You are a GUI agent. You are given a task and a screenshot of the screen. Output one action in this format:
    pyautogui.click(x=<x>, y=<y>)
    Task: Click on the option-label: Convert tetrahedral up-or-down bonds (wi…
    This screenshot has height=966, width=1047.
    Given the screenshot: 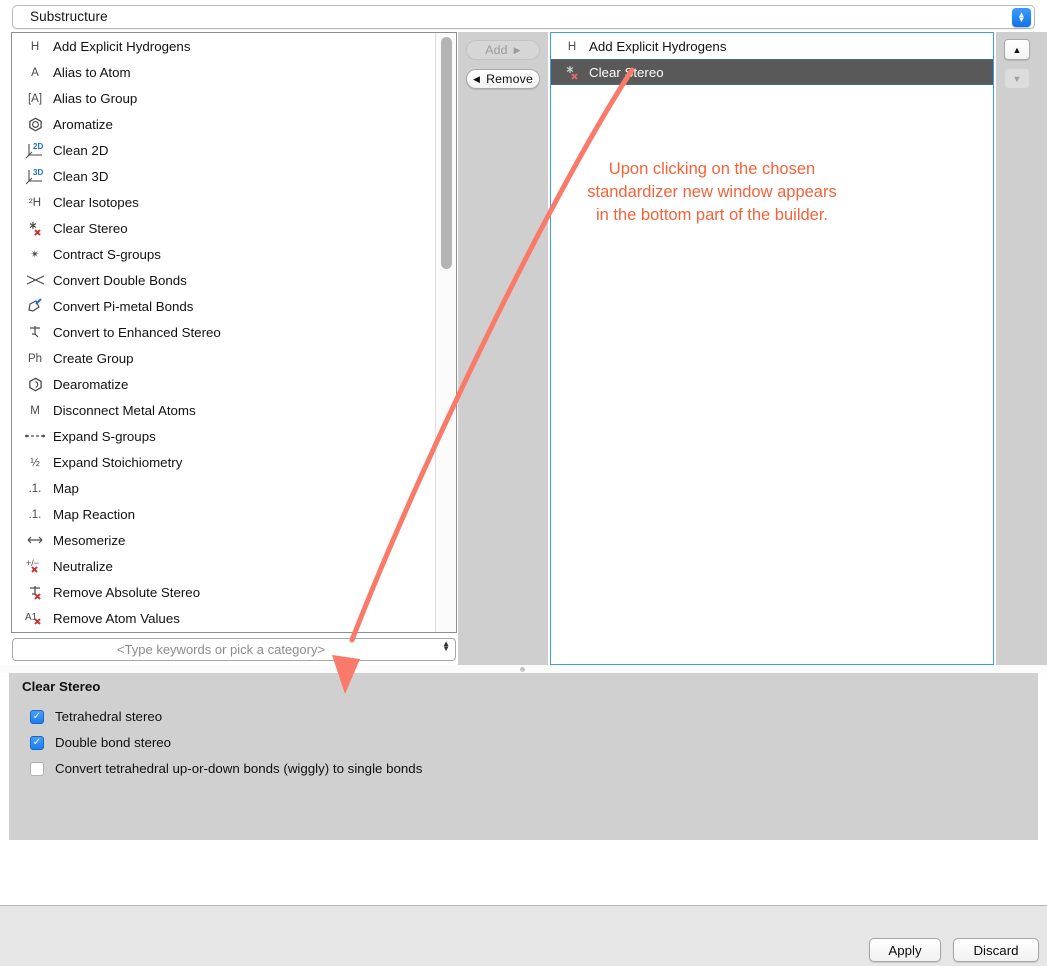 What is the action you would take?
    pyautogui.click(x=239, y=768)
    